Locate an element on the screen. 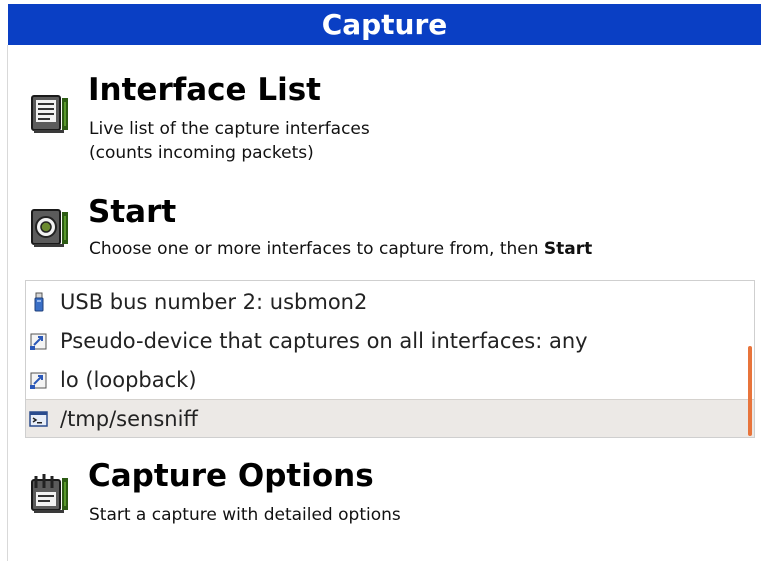 The width and height of the screenshot is (761, 561). interface-label: USB bus number 2: usbmon2 is located at coordinates (214, 302).